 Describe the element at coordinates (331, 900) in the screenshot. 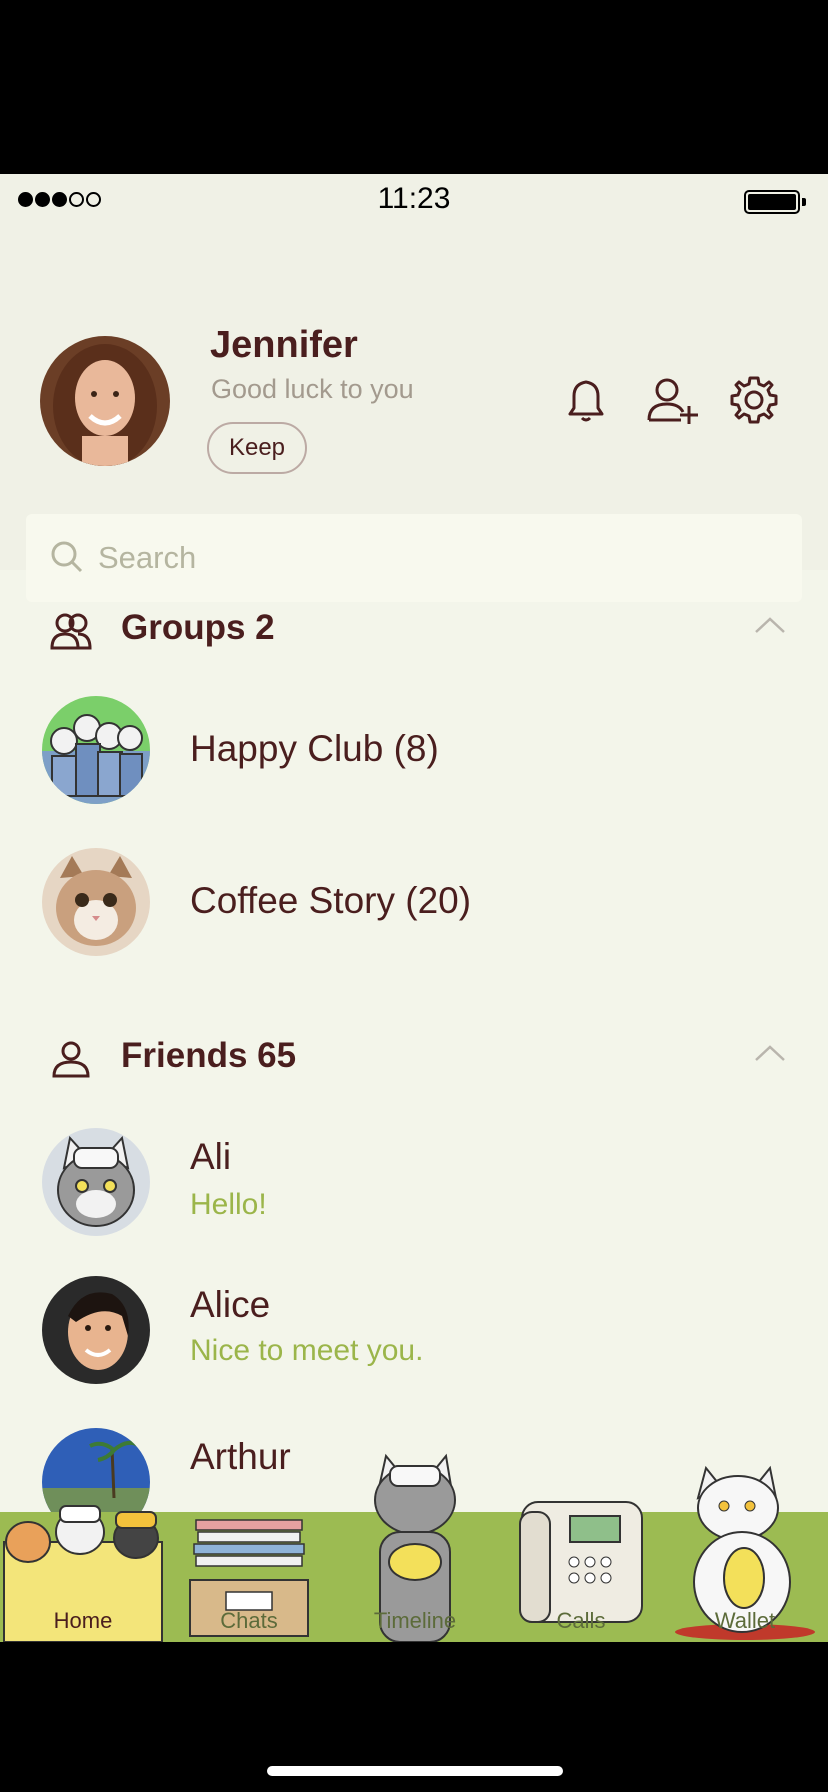

I see `group-name: Coffee Story (20)` at that location.